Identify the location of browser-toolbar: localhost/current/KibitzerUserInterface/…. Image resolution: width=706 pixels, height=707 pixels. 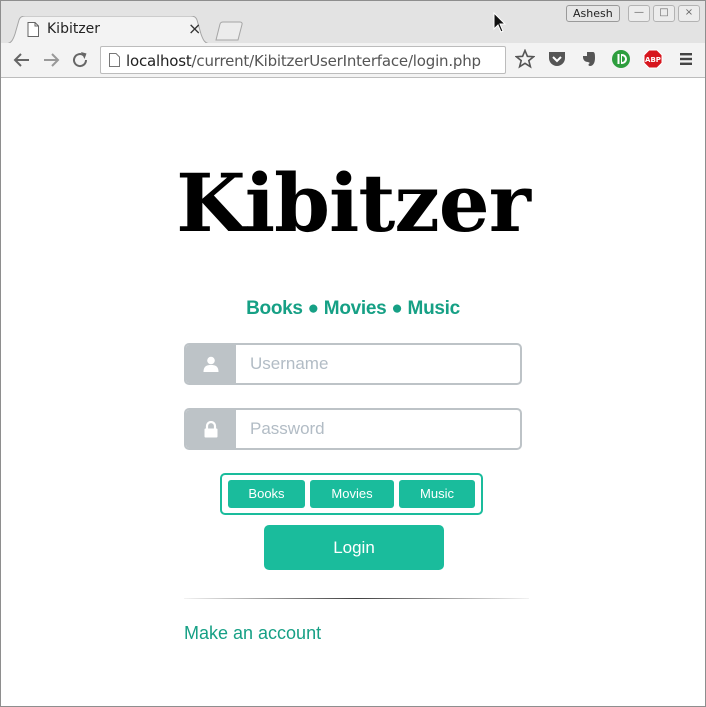
(353, 60).